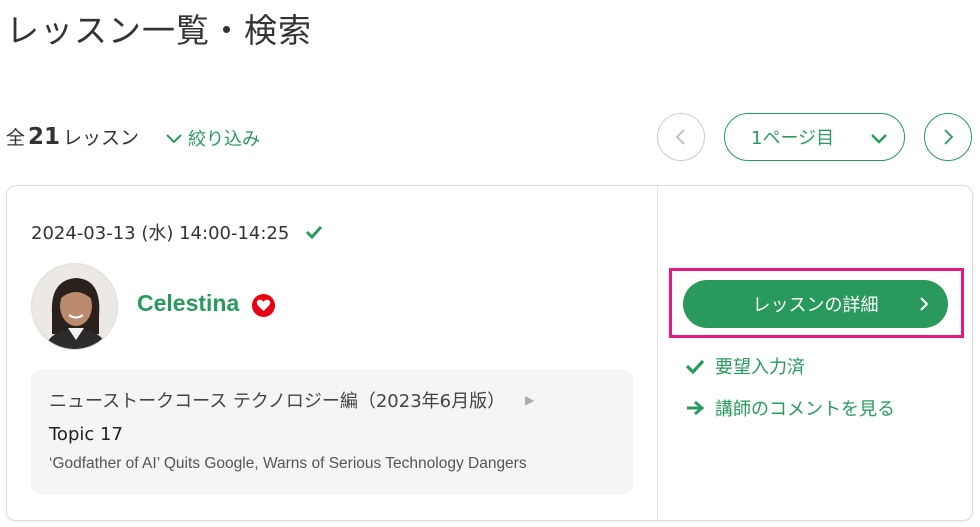 The height and width of the screenshot is (527, 980). What do you see at coordinates (530, 400) in the screenshot?
I see `caret-right-icon: ▶` at bounding box center [530, 400].